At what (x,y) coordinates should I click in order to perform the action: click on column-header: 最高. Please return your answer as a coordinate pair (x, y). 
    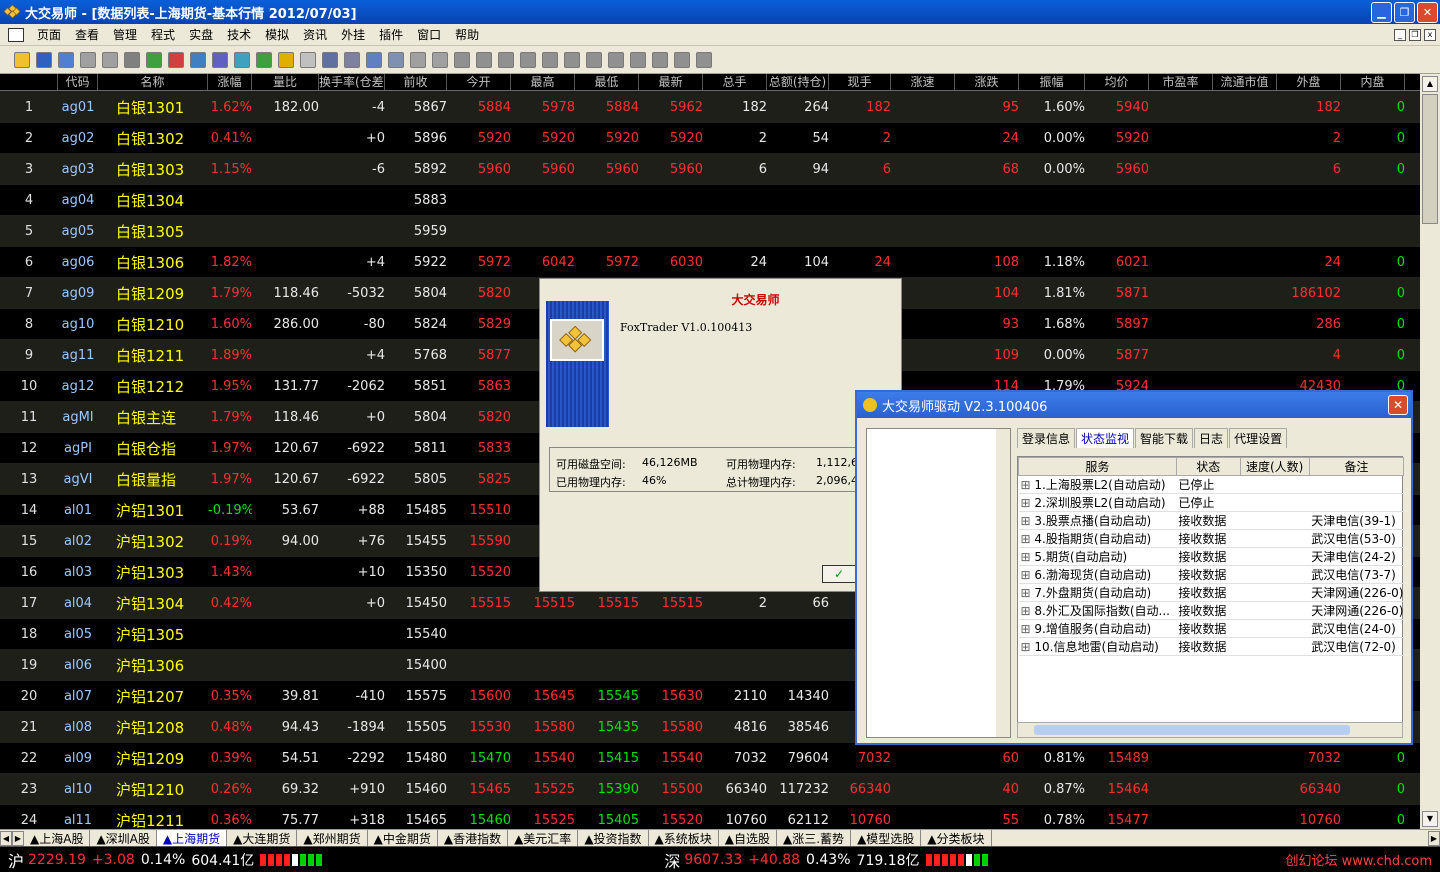
    Looking at the image, I should click on (543, 82).